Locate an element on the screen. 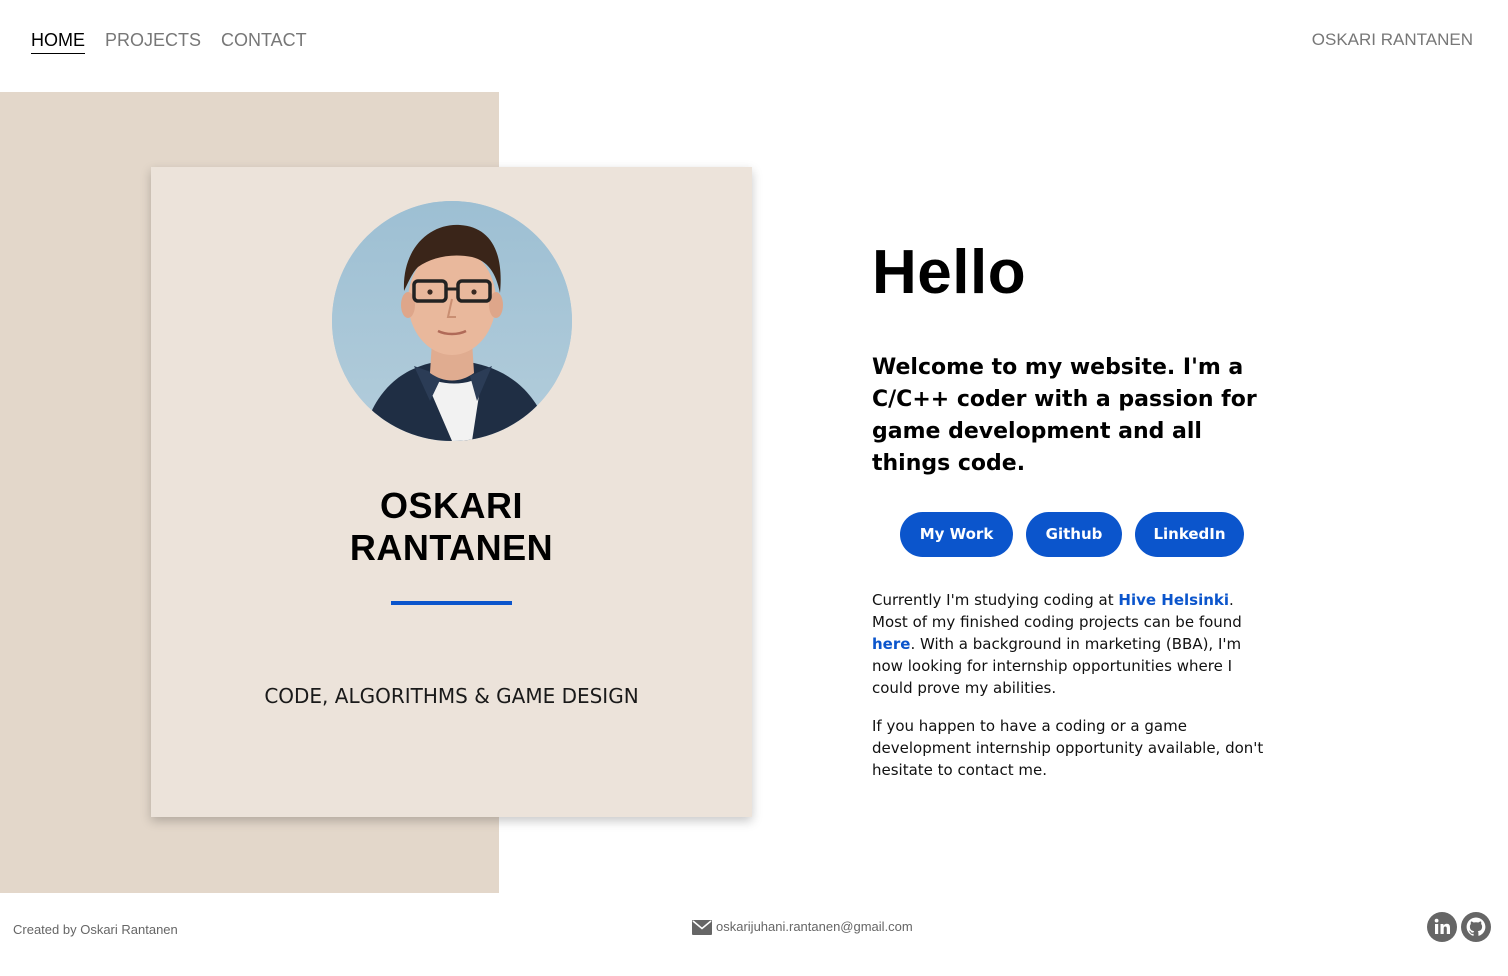  top-nav: HOME PROJECTS CONTACT OSKARI RANTANEN is located at coordinates (754, 46).